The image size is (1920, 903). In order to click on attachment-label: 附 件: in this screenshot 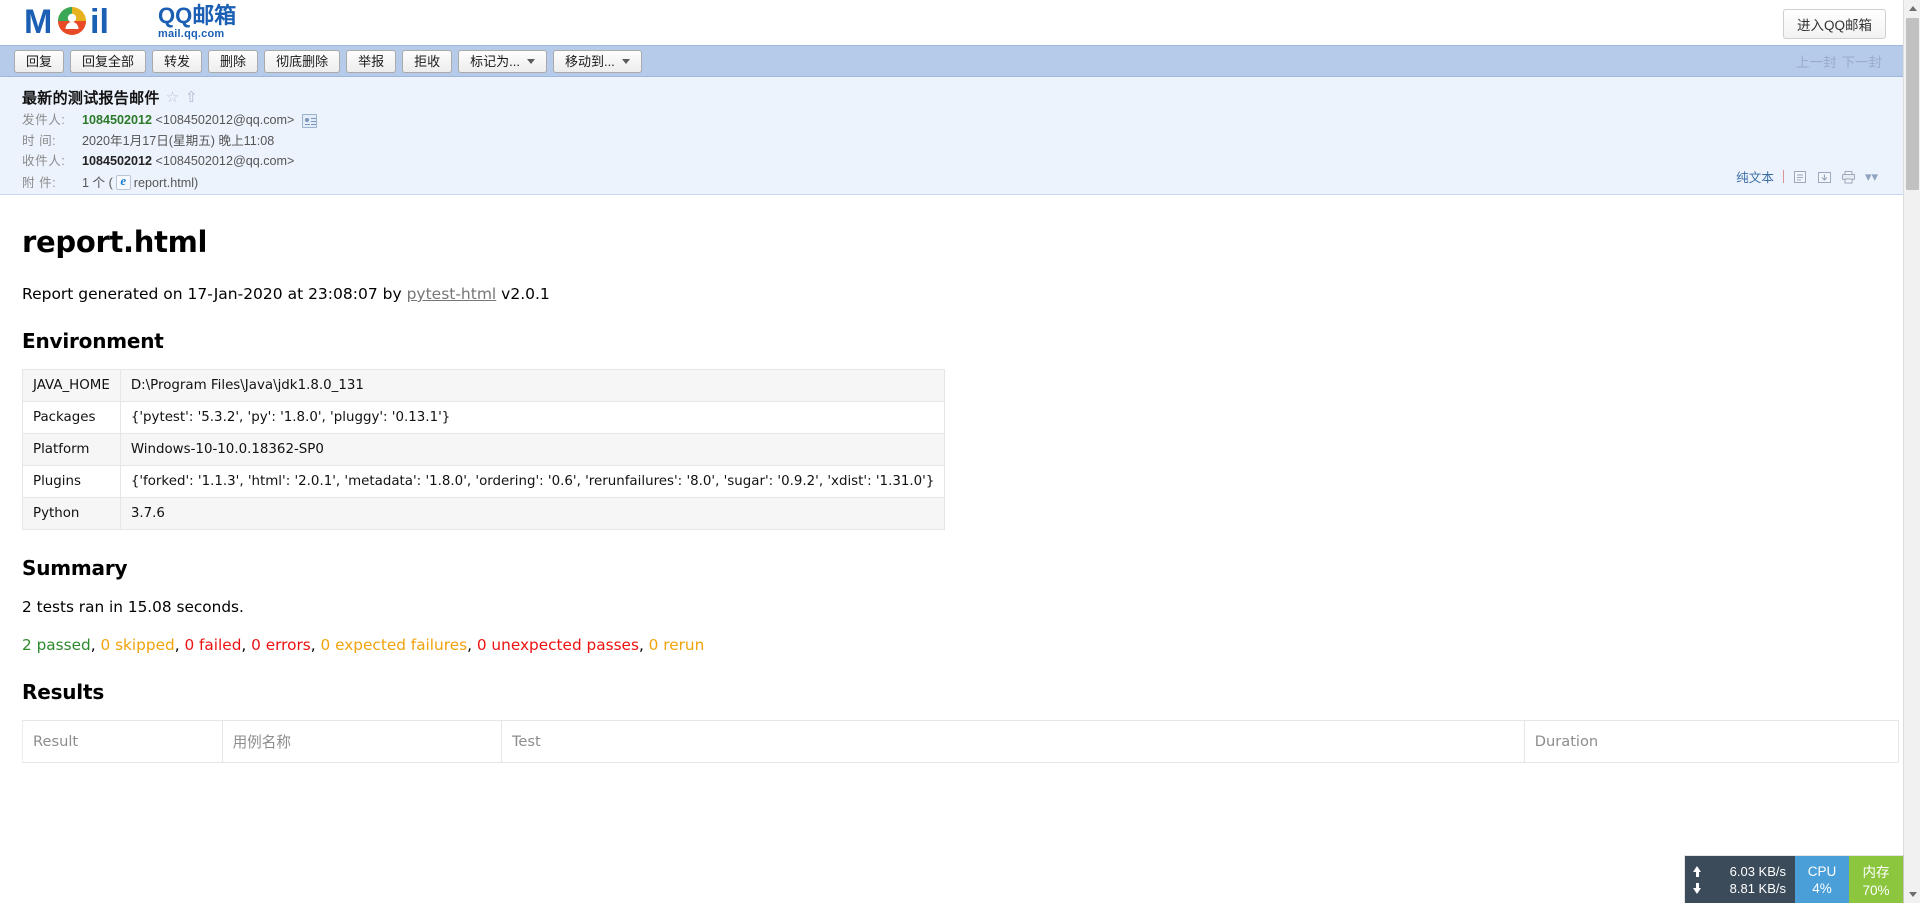, I will do `click(39, 182)`.